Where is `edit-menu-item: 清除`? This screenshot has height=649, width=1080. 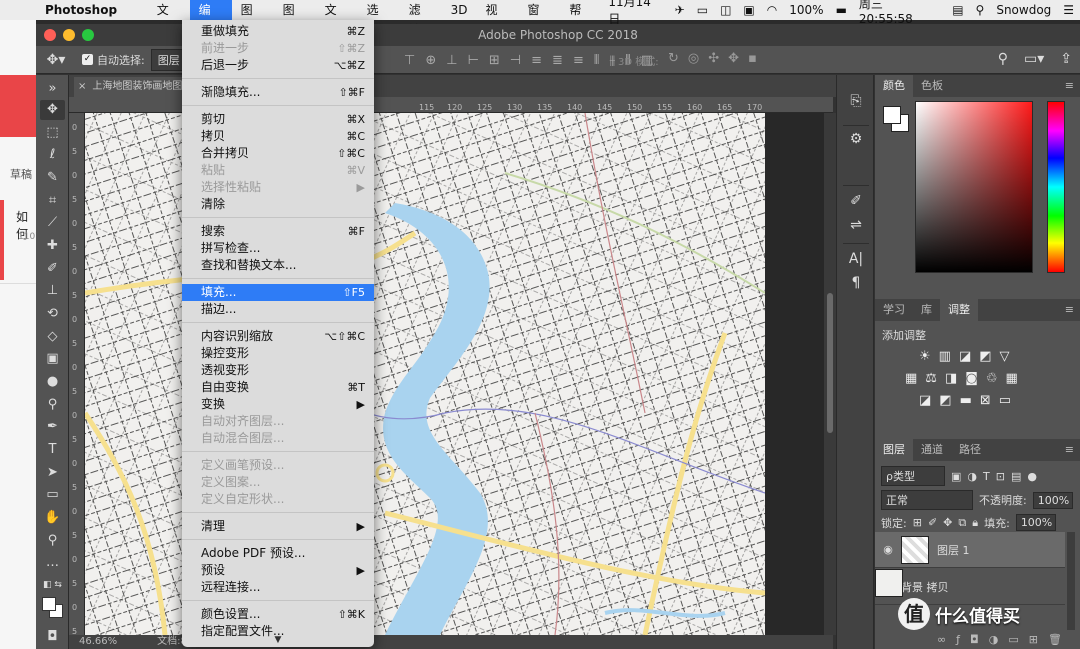
edit-menu-item: 清除 is located at coordinates (278, 204).